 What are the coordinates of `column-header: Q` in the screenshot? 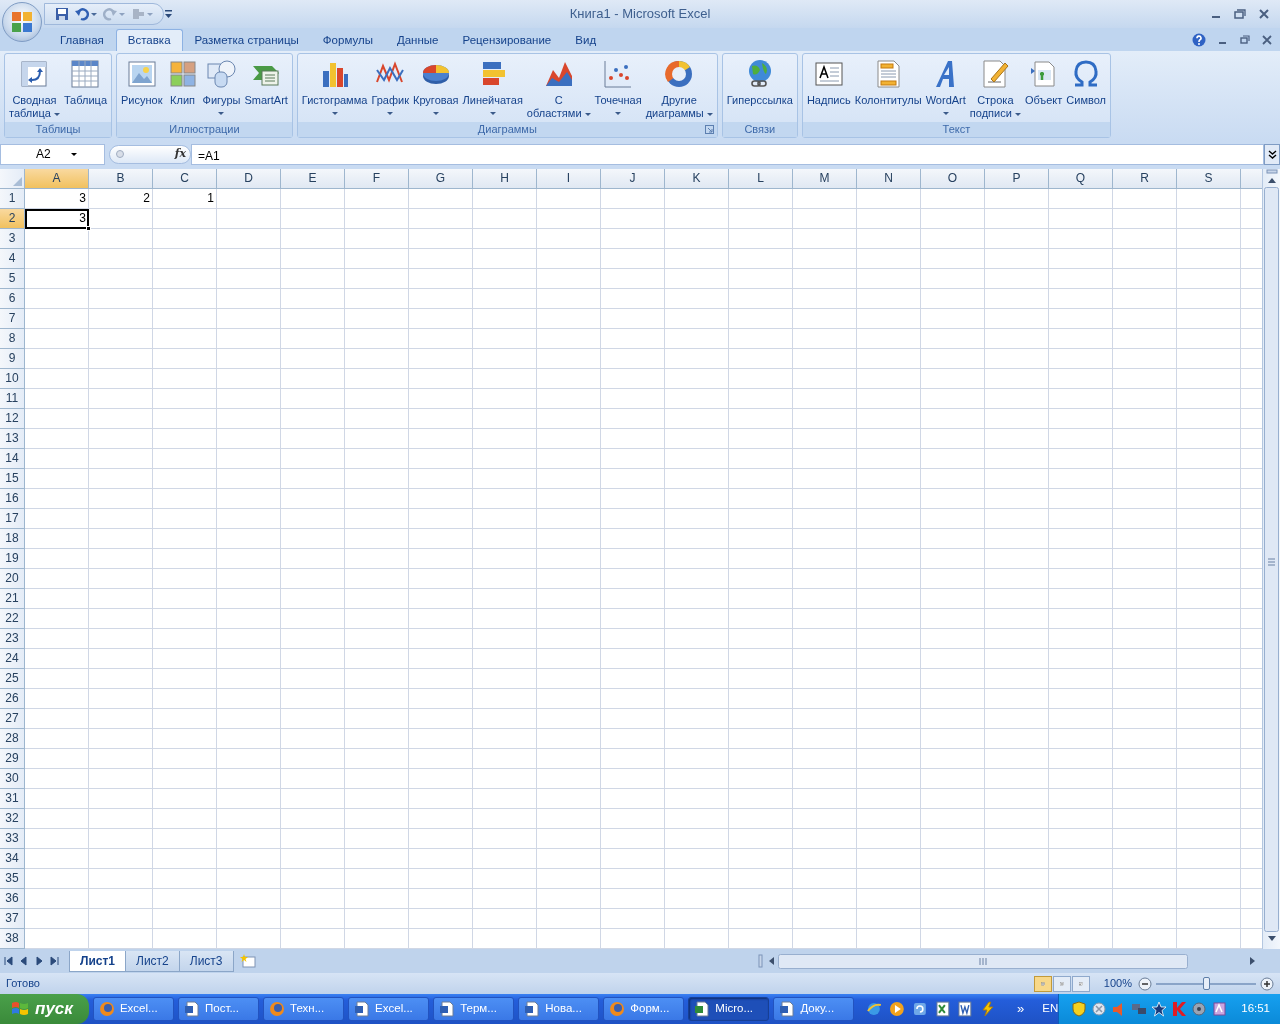 It's located at (1081, 179).